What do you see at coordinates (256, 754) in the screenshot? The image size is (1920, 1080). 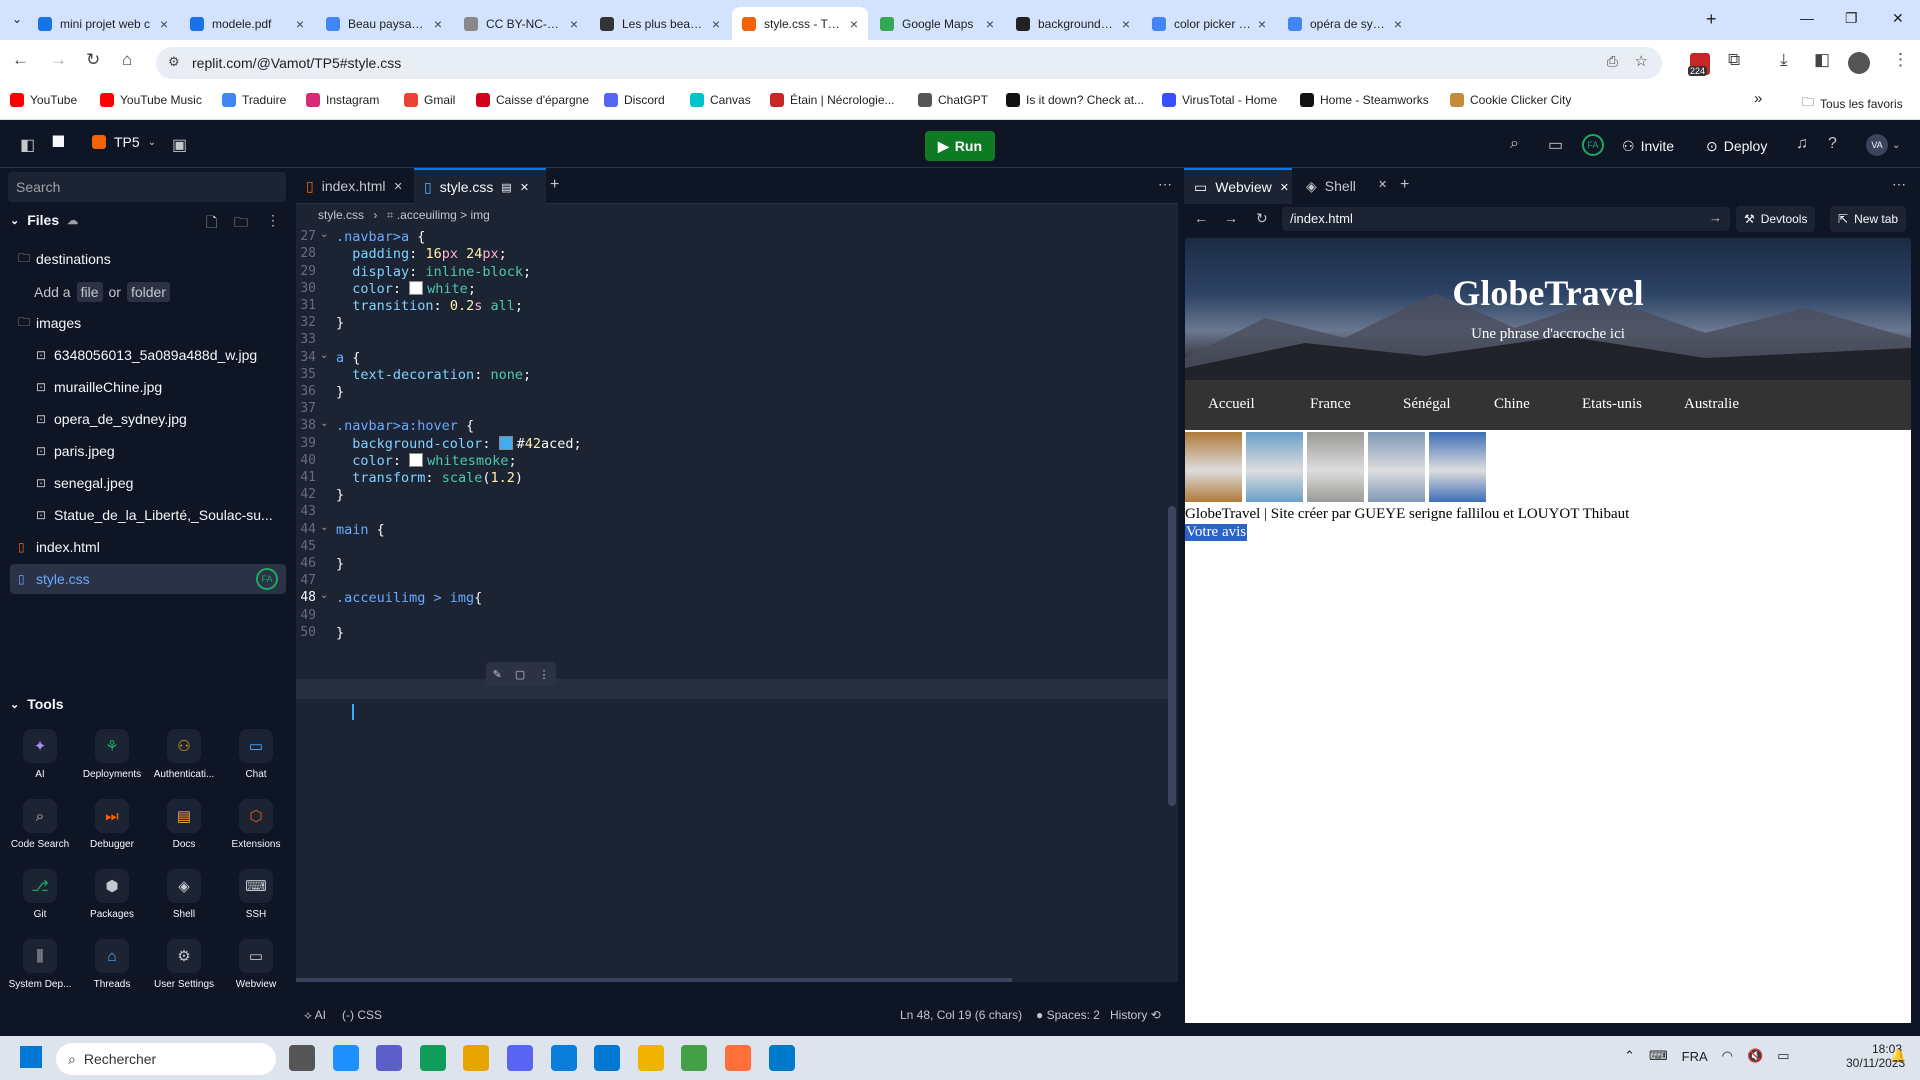 I see `tool-chat: ▭ Chat` at bounding box center [256, 754].